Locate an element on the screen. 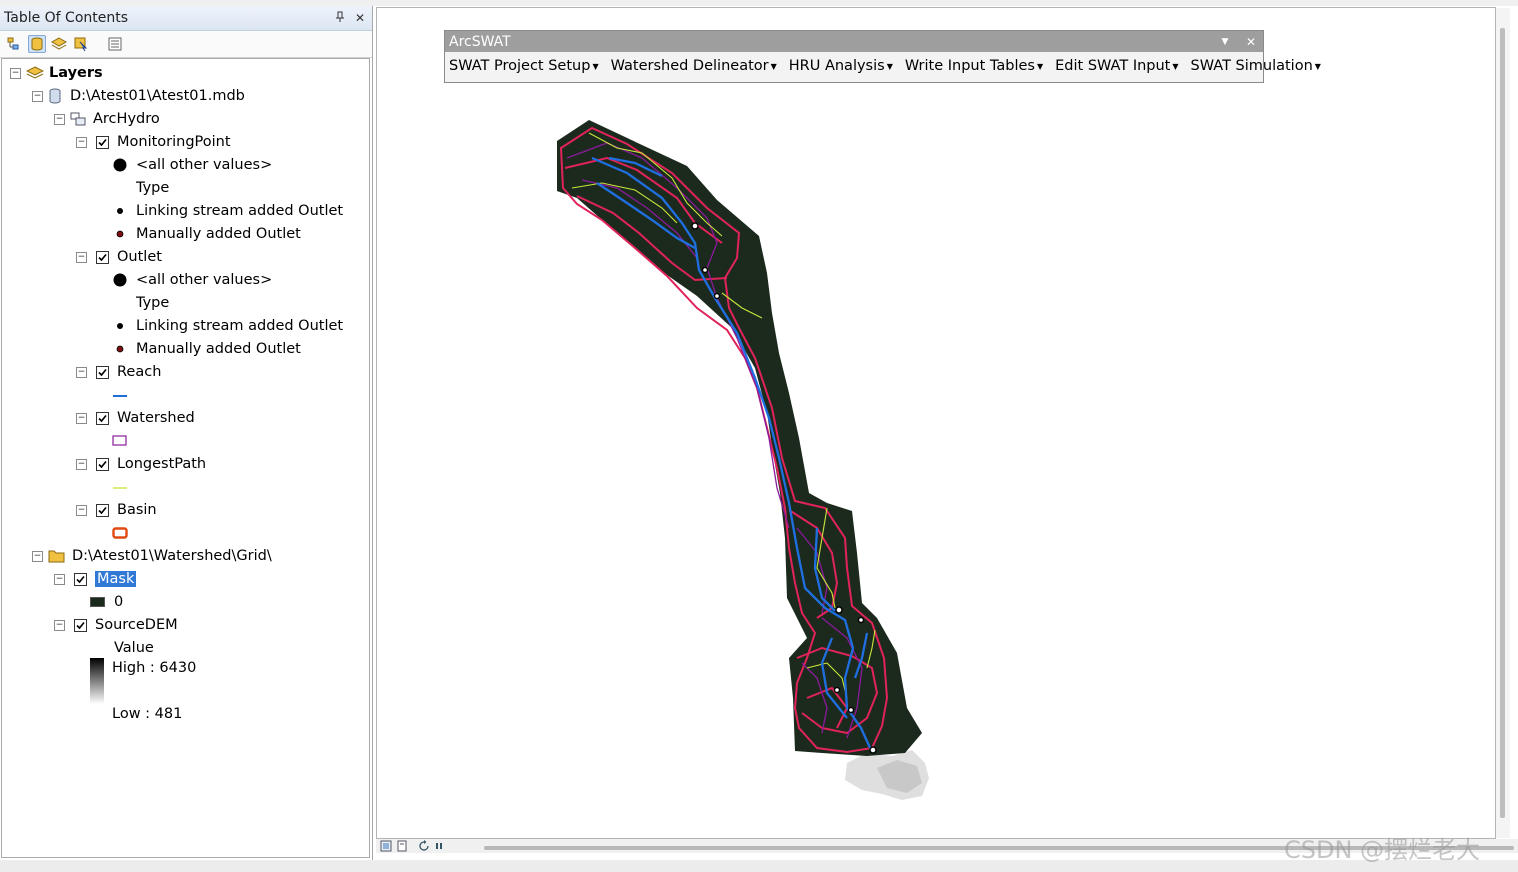 The height and width of the screenshot is (872, 1518). collapse-sourcedem-button: − is located at coordinates (59, 625).